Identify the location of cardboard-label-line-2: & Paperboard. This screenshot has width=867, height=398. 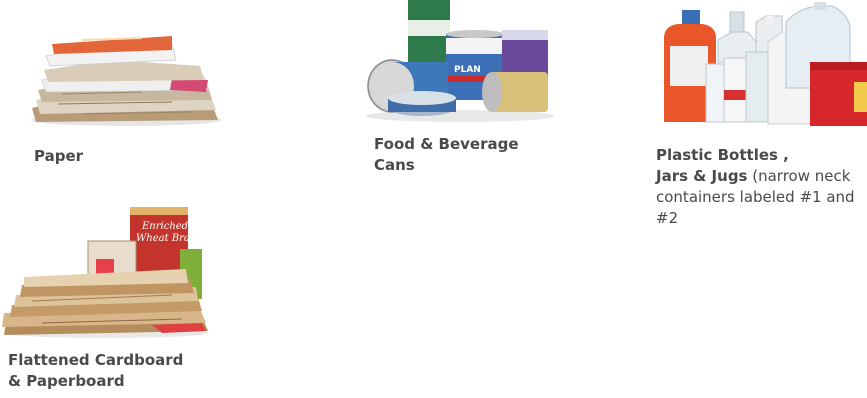
(66, 381).